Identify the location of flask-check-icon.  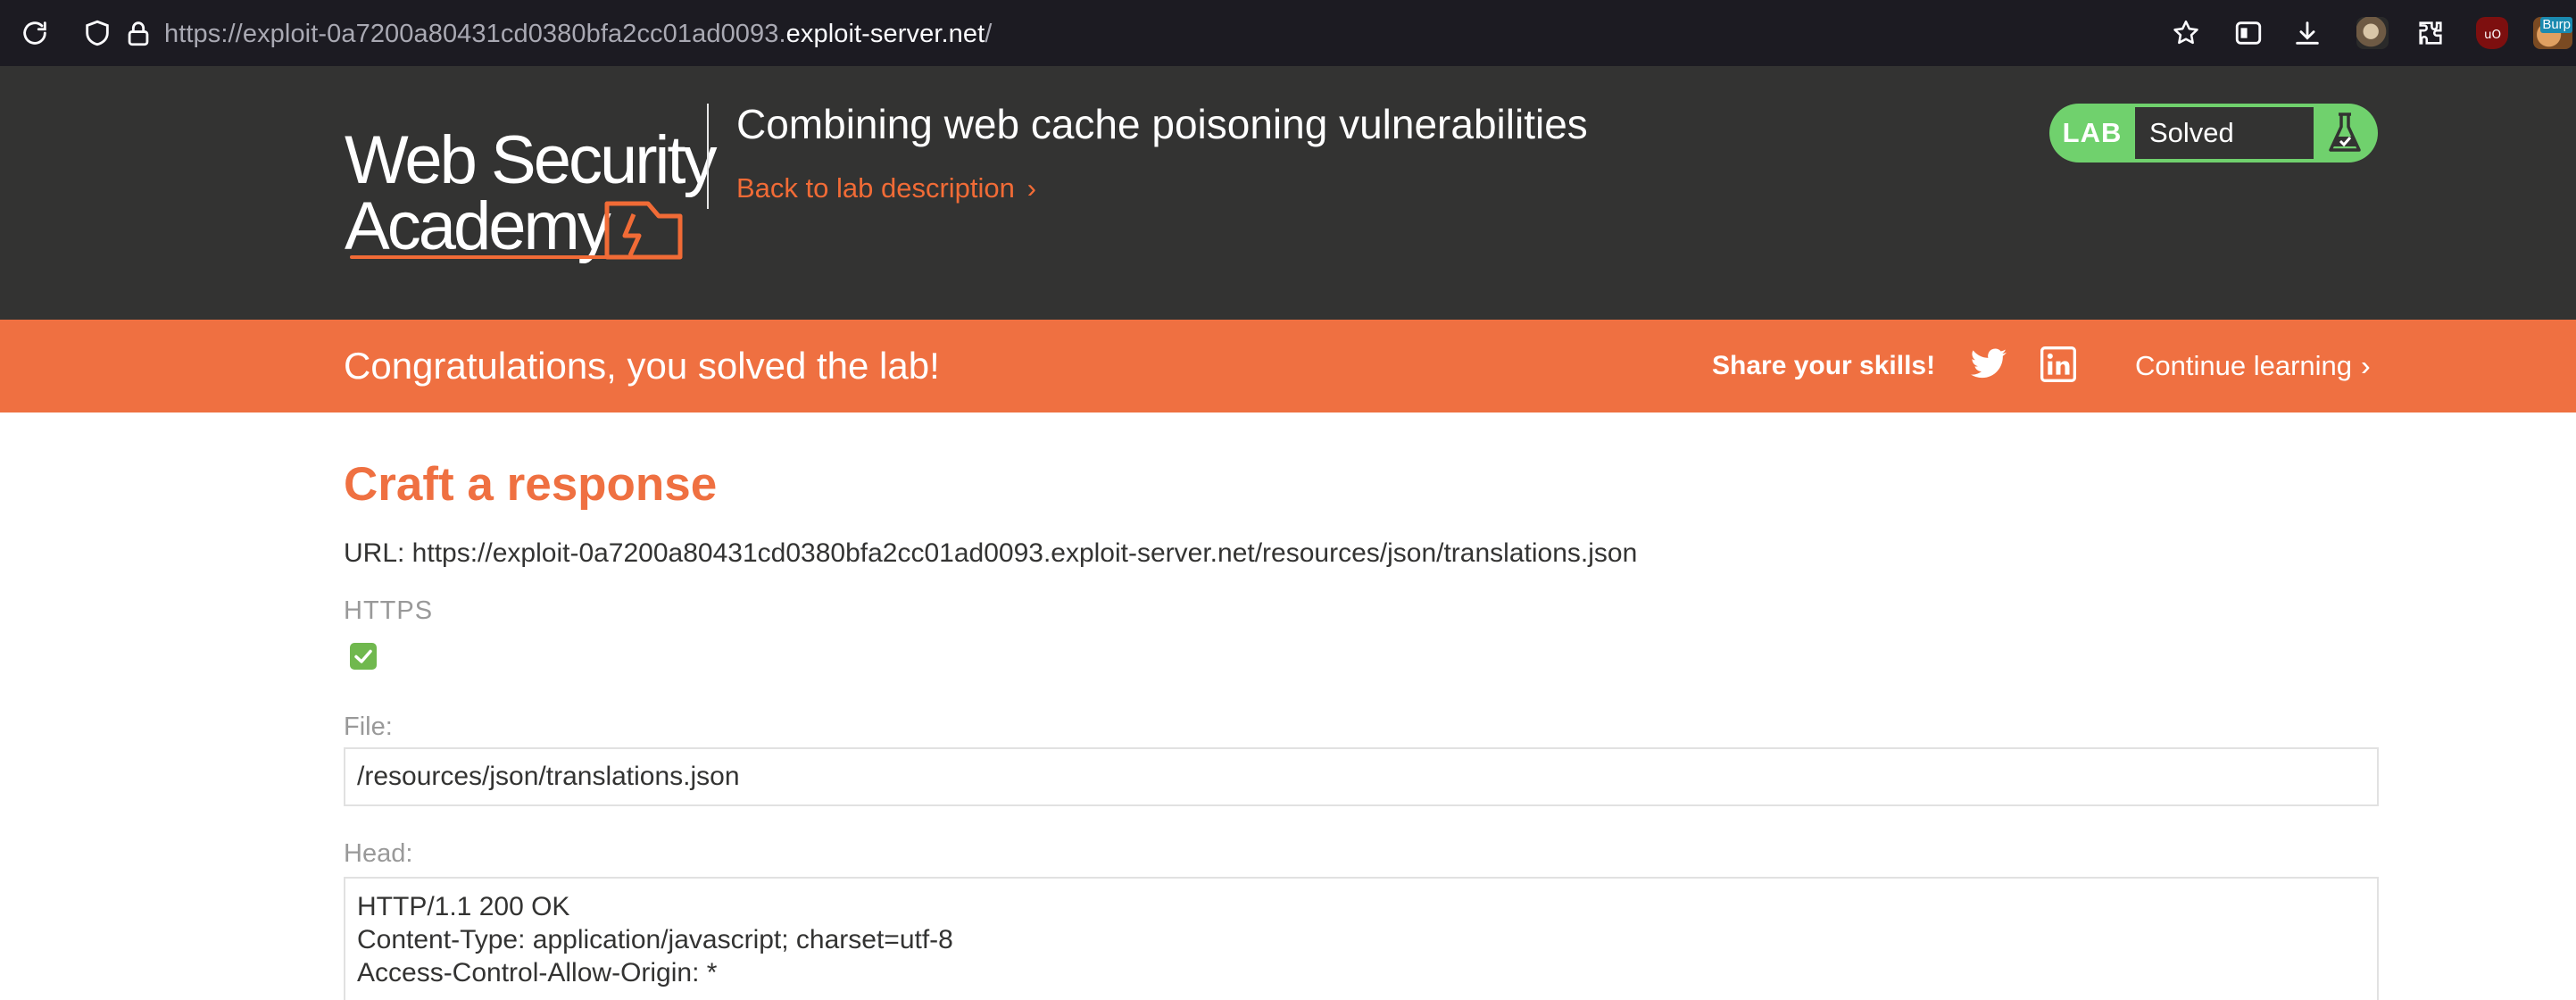
(2345, 132).